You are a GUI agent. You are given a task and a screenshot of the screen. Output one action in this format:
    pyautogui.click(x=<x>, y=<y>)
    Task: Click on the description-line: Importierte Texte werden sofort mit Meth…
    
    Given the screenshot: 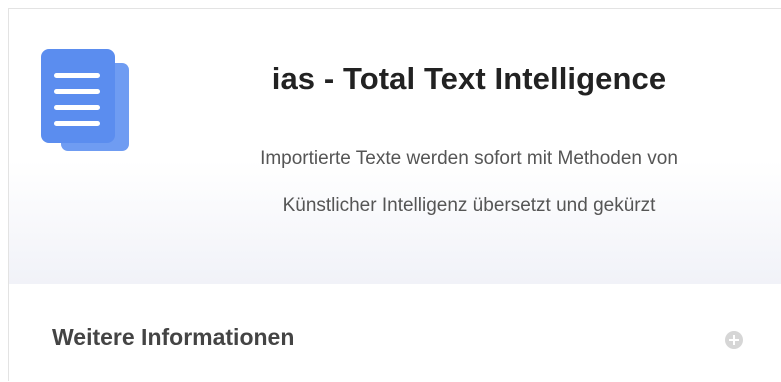 What is the action you would take?
    pyautogui.click(x=469, y=158)
    